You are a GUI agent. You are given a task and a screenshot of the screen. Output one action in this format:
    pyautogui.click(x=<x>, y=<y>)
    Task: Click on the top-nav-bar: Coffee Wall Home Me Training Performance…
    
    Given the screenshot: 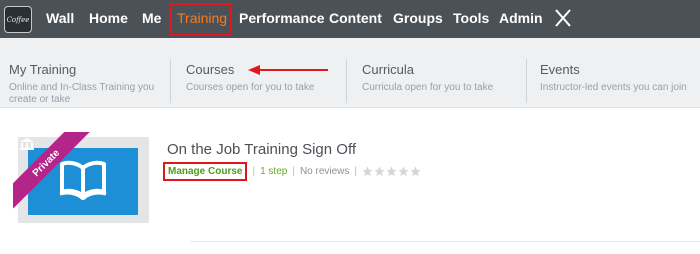 What is the action you would take?
    pyautogui.click(x=350, y=19)
    